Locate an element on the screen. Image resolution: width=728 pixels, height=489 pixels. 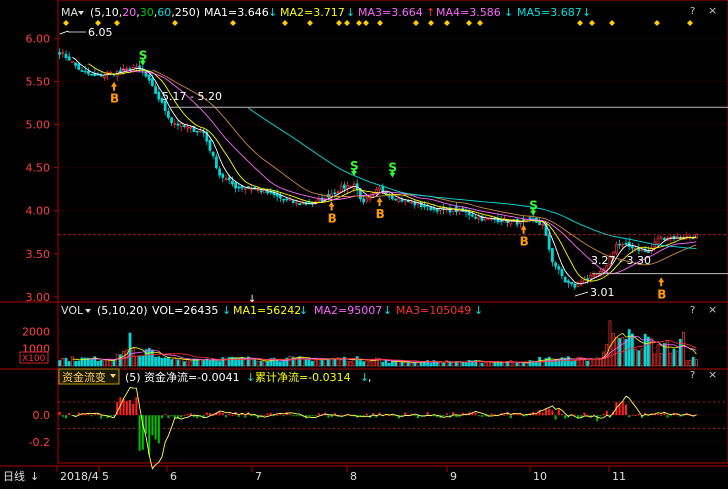
vol-panel-help-button: ? is located at coordinates (692, 310).